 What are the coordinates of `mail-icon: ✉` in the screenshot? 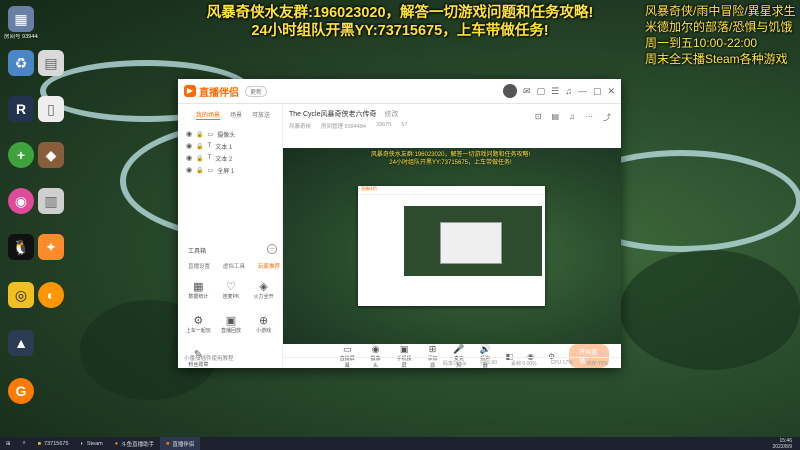 It's located at (527, 91).